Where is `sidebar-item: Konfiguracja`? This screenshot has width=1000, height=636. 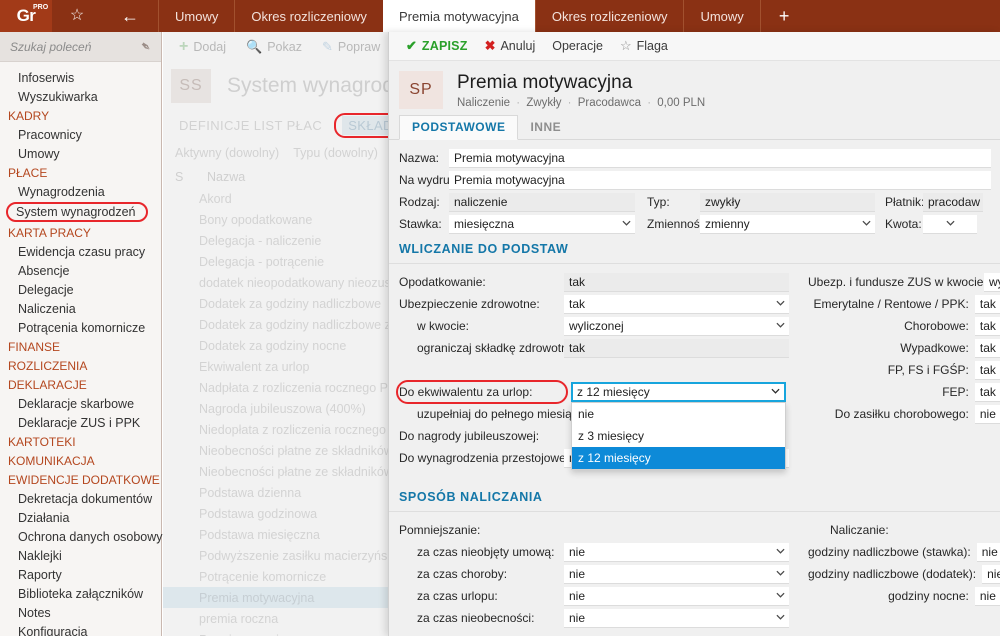 sidebar-item: Konfiguracja is located at coordinates (80, 629).